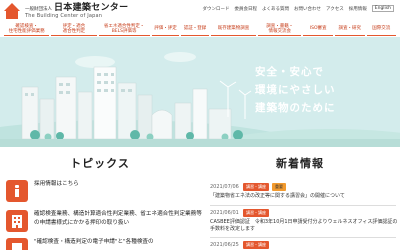 This screenshot has height=250, width=400. What do you see at coordinates (279, 187) in the screenshot?
I see `news-important-badge: 重要` at bounding box center [279, 187].